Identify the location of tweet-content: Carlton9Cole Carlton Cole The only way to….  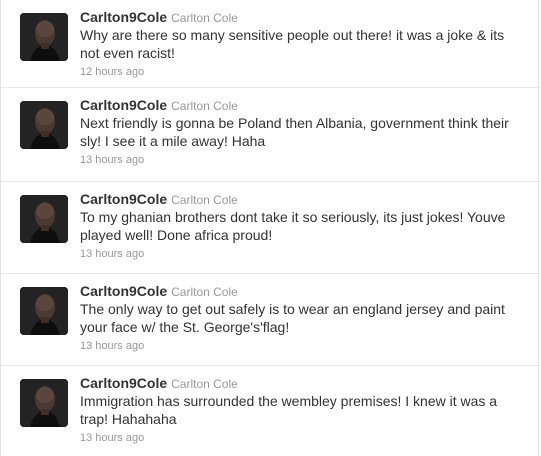
(302, 318).